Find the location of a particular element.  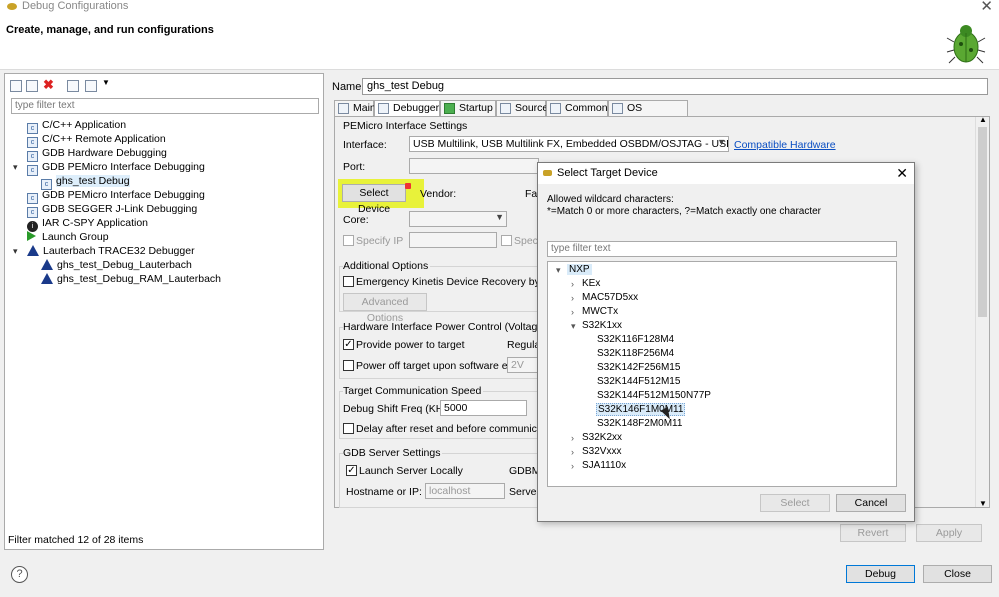

device-filter-input: type filter text is located at coordinates (722, 249).